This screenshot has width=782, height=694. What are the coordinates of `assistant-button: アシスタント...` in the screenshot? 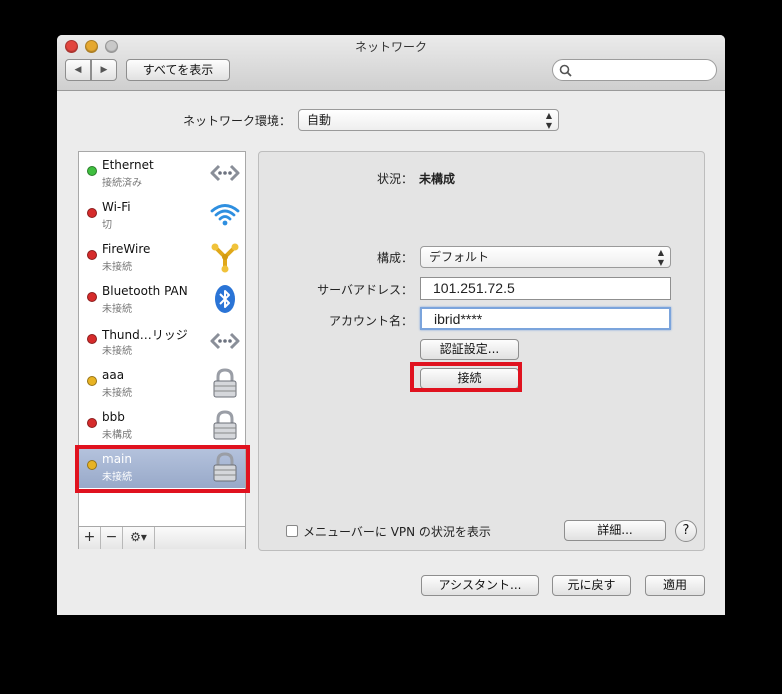 It's located at (480, 585).